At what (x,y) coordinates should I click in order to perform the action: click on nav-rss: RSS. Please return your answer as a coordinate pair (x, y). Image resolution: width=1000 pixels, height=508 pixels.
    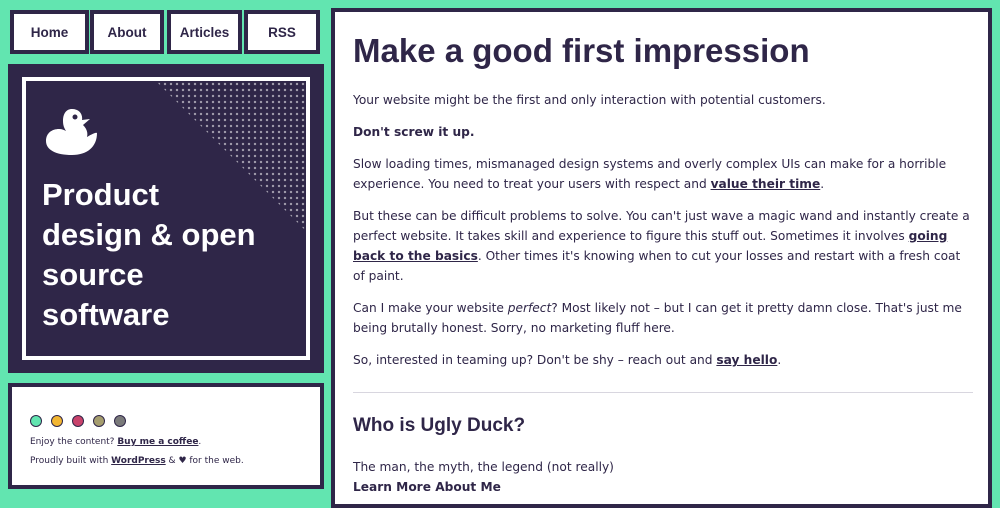
    Looking at the image, I should click on (282, 32).